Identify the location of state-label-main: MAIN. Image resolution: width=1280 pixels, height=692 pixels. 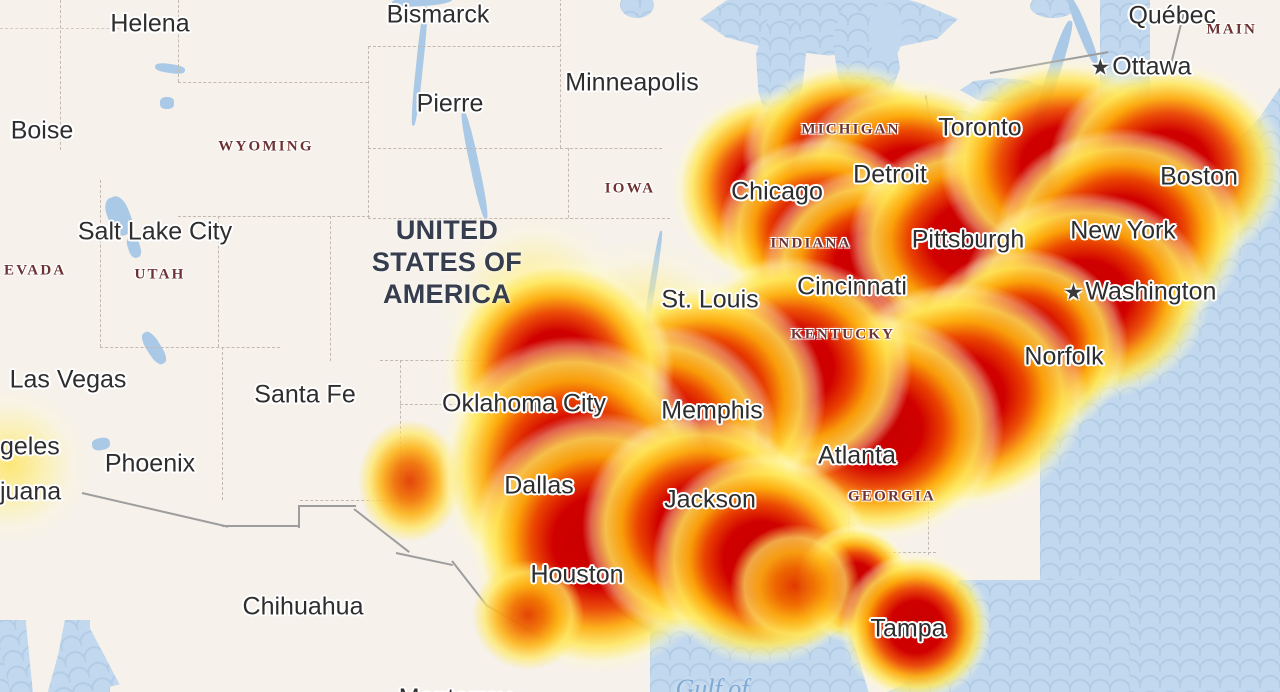
(1232, 30).